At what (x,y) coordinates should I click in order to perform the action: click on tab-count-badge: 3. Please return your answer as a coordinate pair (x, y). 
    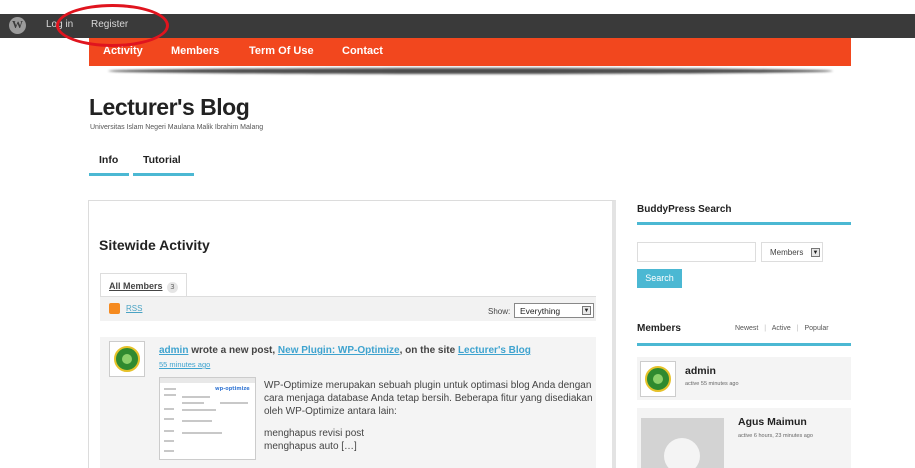
    Looking at the image, I should click on (172, 287).